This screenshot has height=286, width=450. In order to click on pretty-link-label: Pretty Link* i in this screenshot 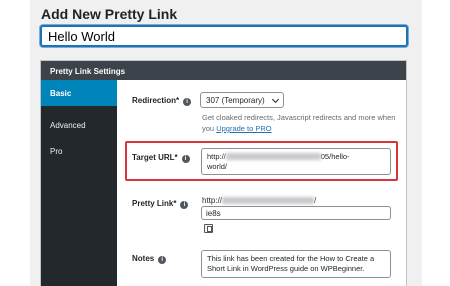, I will do `click(160, 204)`.